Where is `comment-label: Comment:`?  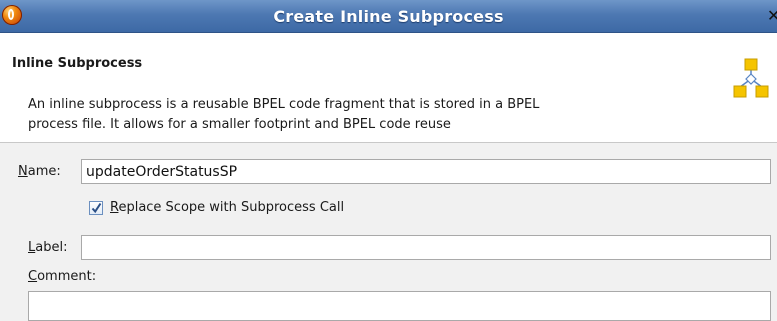
comment-label: Comment: is located at coordinates (62, 276).